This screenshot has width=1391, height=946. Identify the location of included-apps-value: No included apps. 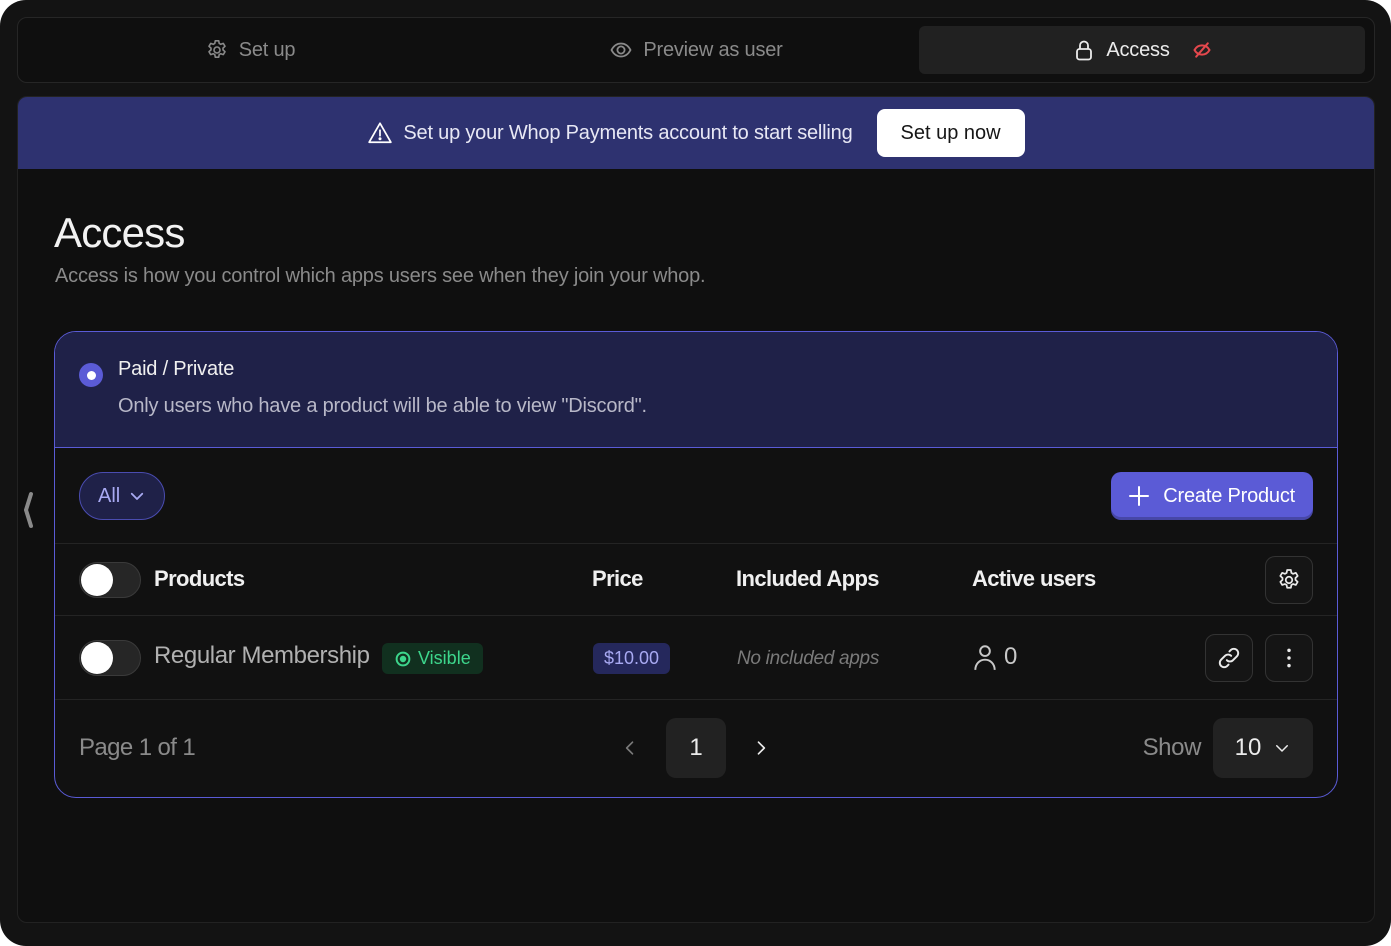
(808, 658).